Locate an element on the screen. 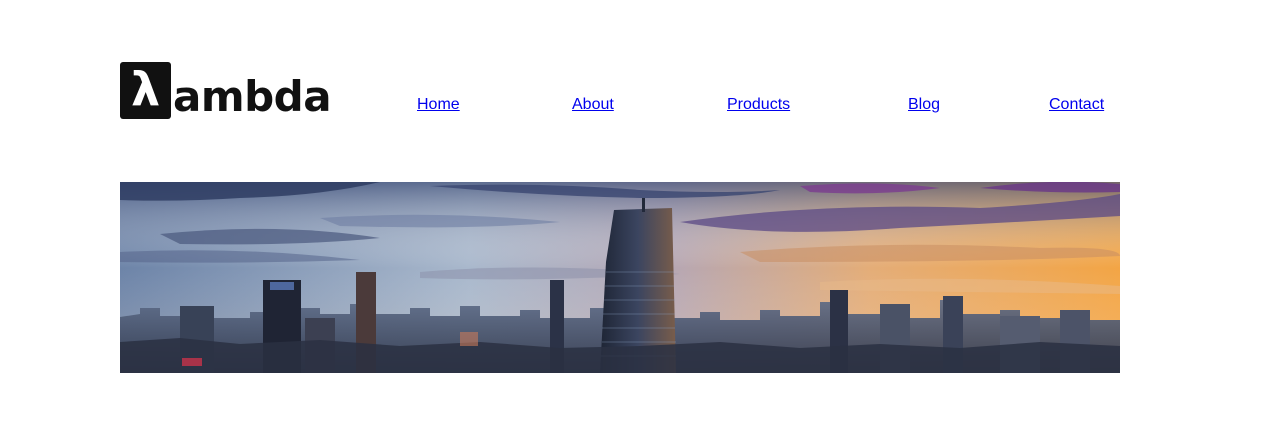 The height and width of the screenshot is (433, 1265). nav-item-blog: Blog is located at coordinates (924, 105).